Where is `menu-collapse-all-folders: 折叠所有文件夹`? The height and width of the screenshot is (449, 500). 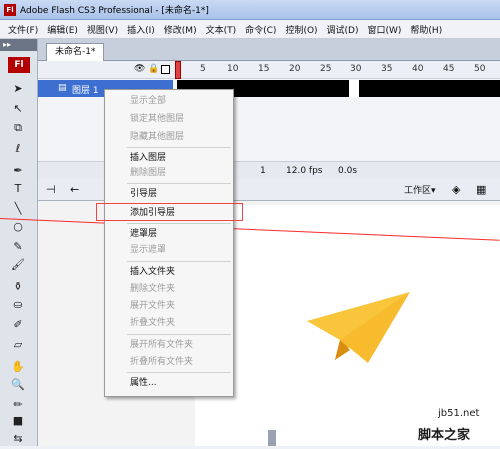
menu-collapse-all-folders: 折叠所有文件夹 is located at coordinates (169, 362).